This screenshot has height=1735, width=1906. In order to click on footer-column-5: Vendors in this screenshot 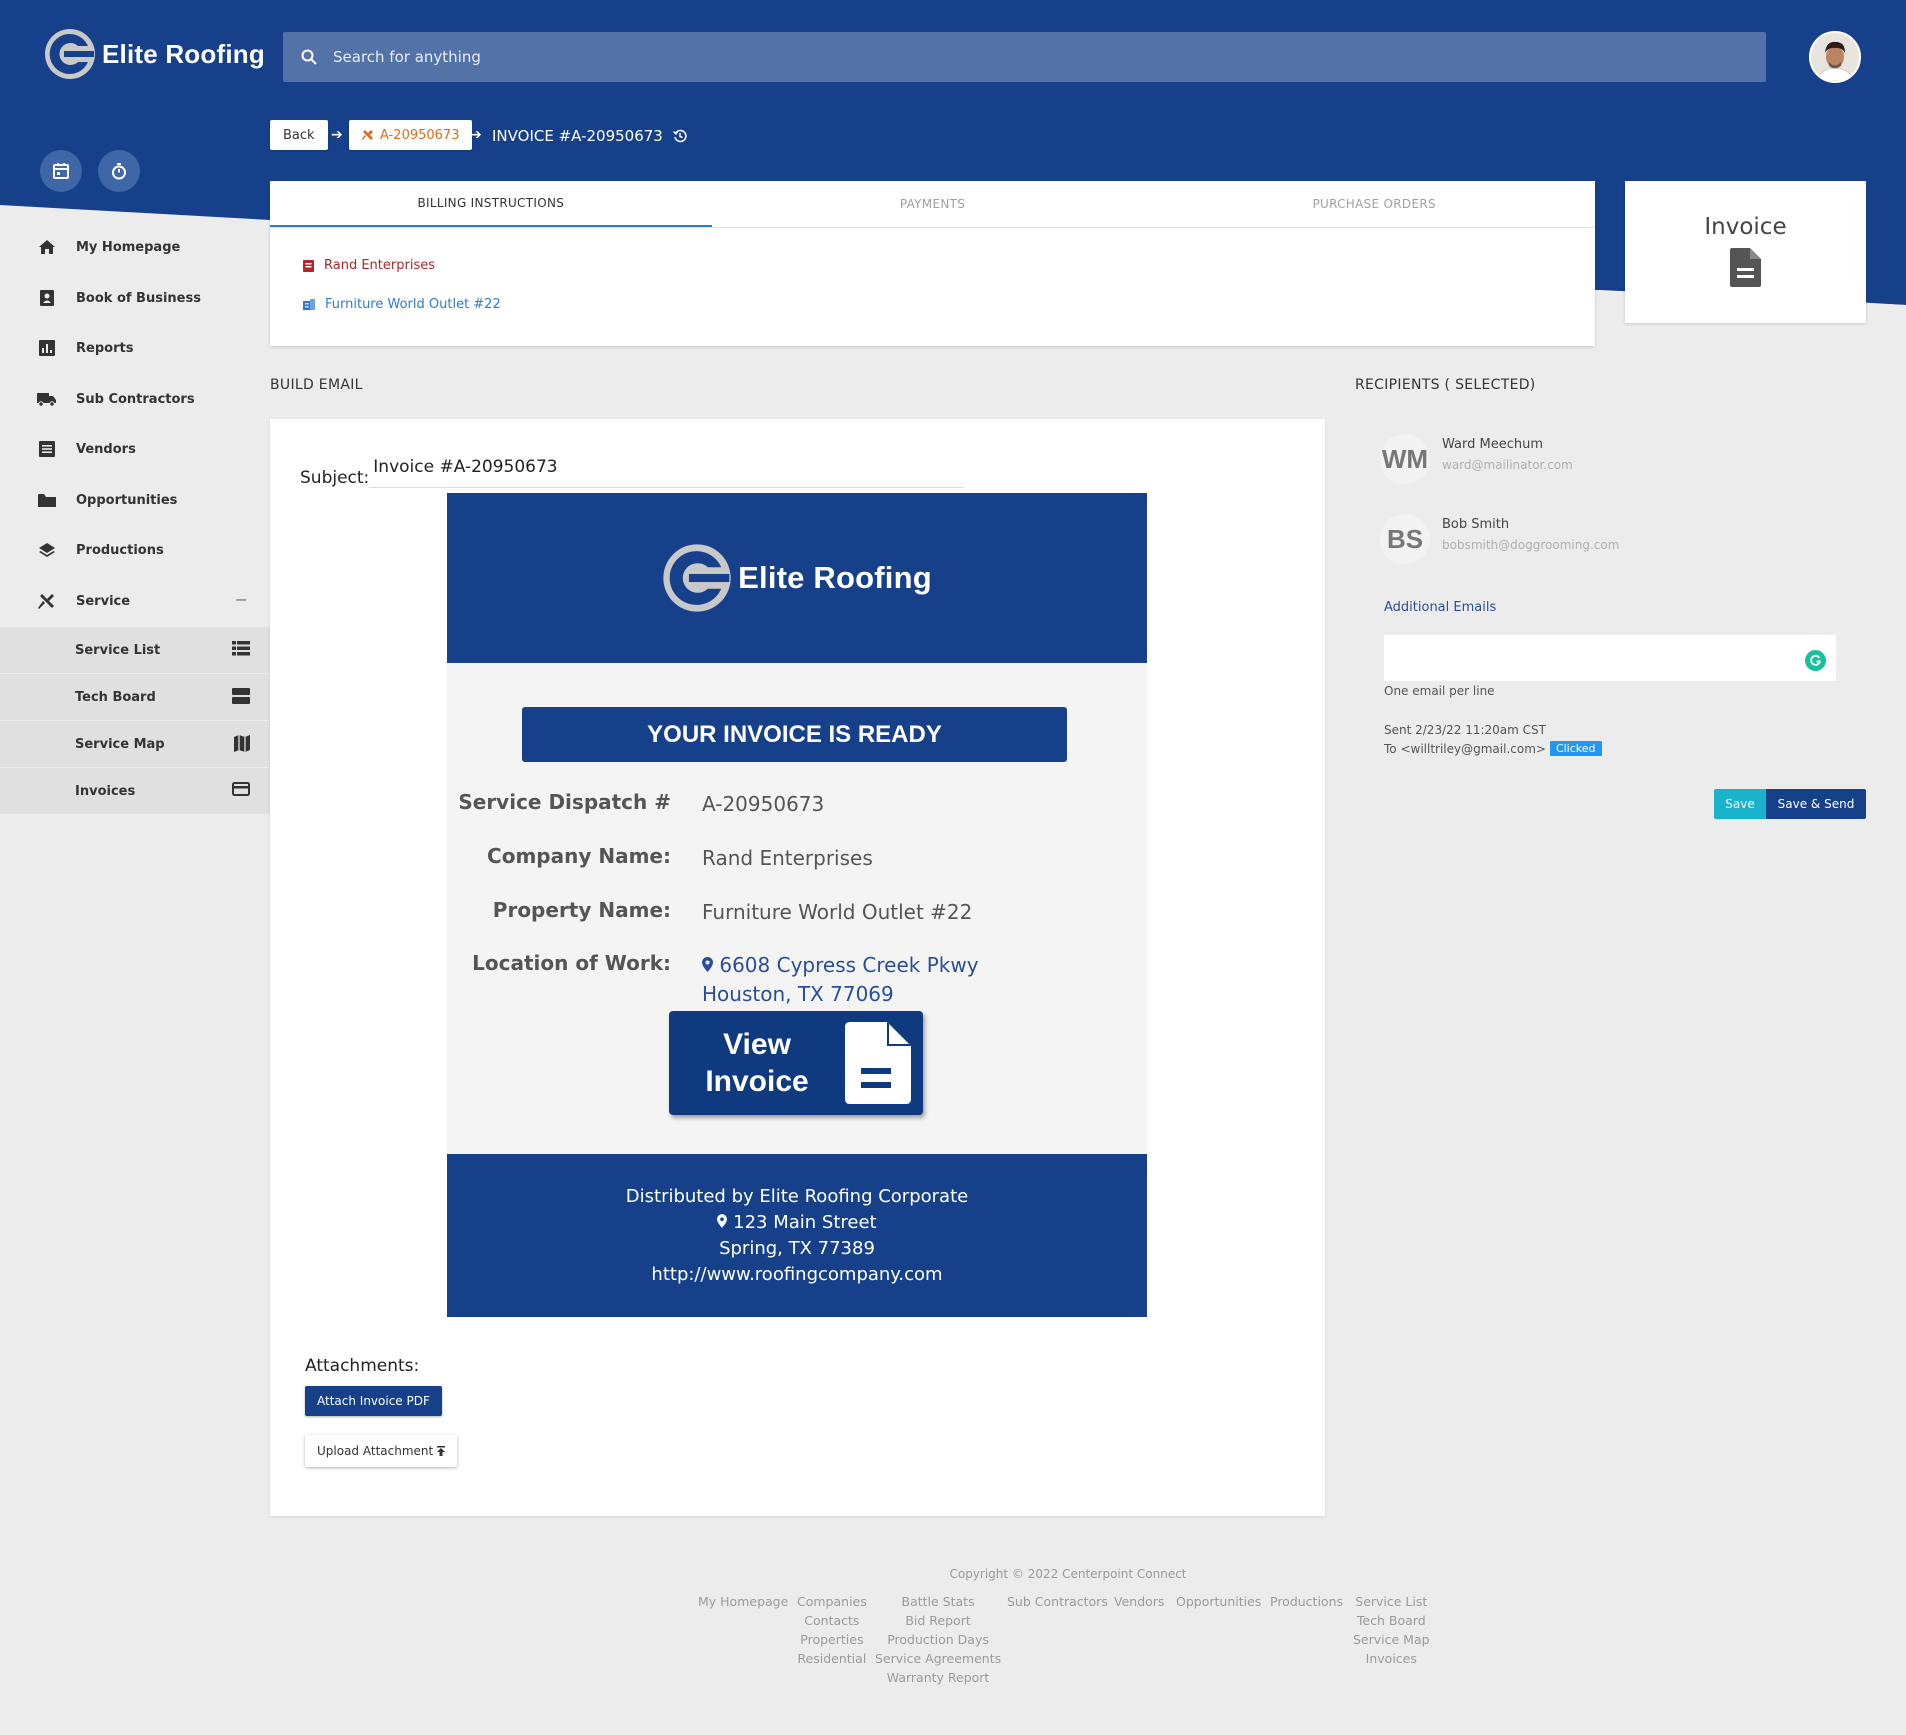, I will do `click(1139, 1601)`.